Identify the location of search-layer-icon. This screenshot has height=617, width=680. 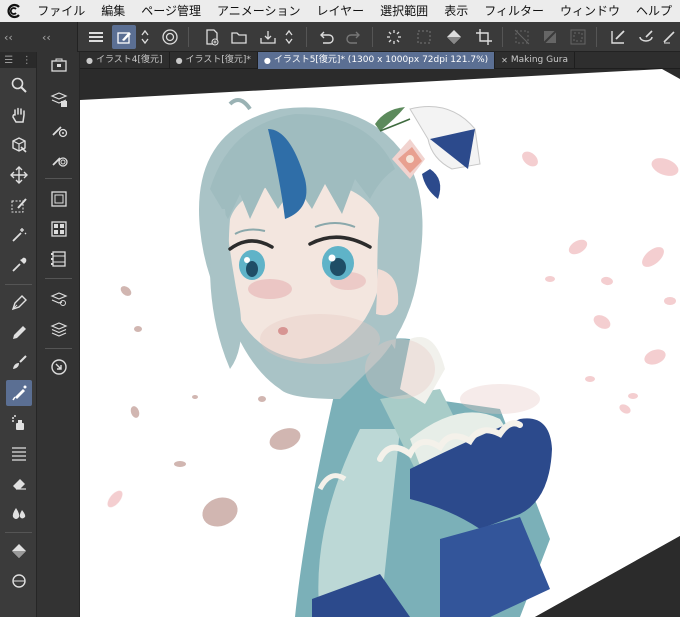
(59, 367).